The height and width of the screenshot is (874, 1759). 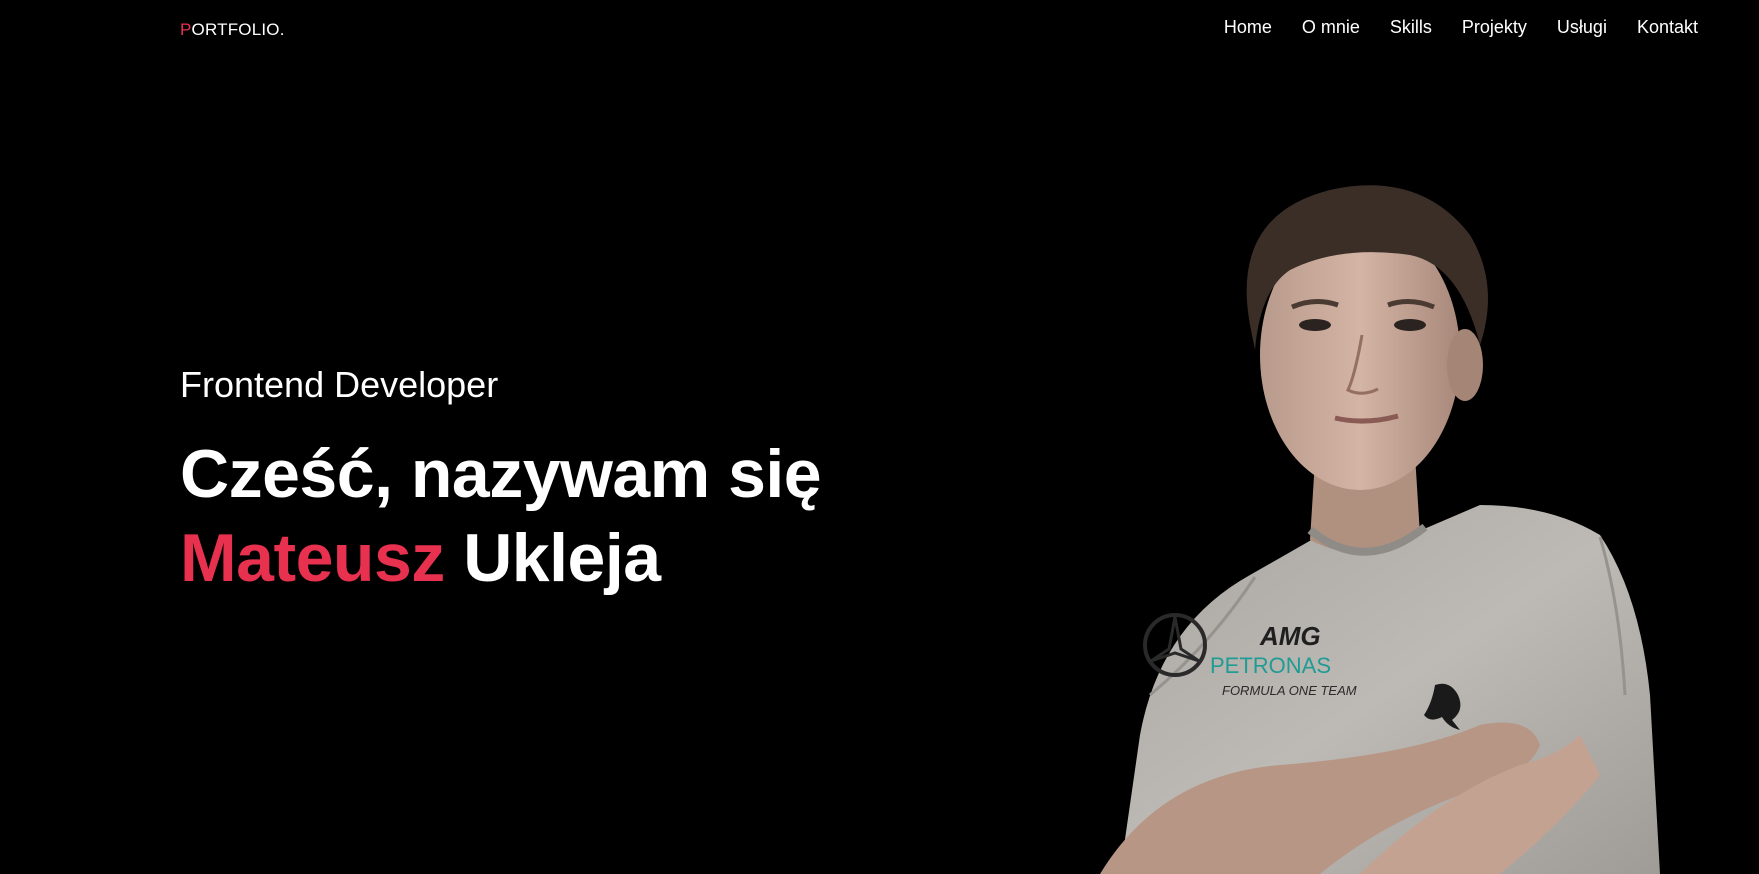 What do you see at coordinates (1289, 690) in the screenshot?
I see `shirt-team-text: FORMULA ONE TEAM` at bounding box center [1289, 690].